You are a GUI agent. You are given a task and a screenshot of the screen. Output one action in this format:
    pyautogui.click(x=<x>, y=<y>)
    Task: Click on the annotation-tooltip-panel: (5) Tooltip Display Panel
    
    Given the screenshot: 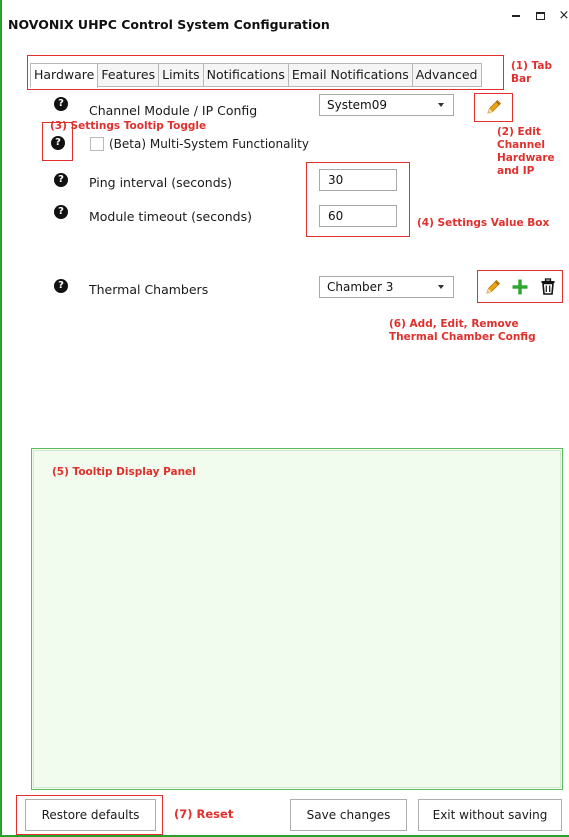 What is the action you would take?
    pyautogui.click(x=124, y=472)
    